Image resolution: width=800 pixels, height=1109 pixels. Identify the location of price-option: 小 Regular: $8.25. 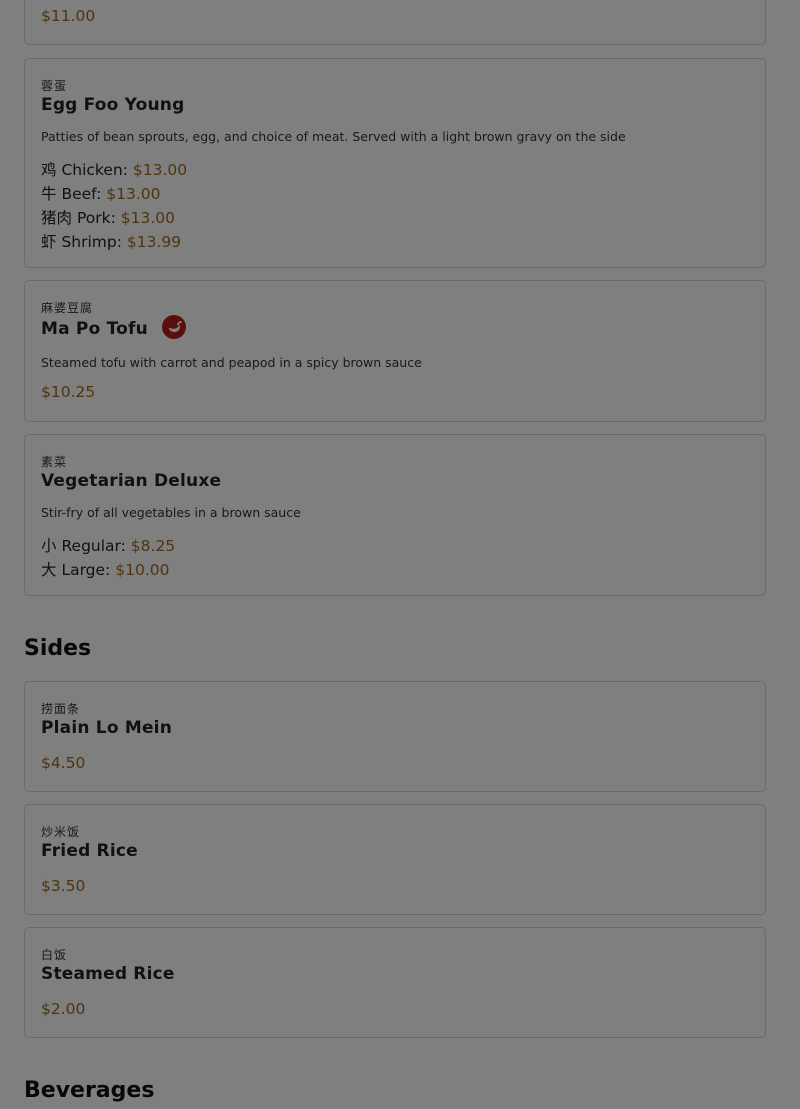
(108, 545).